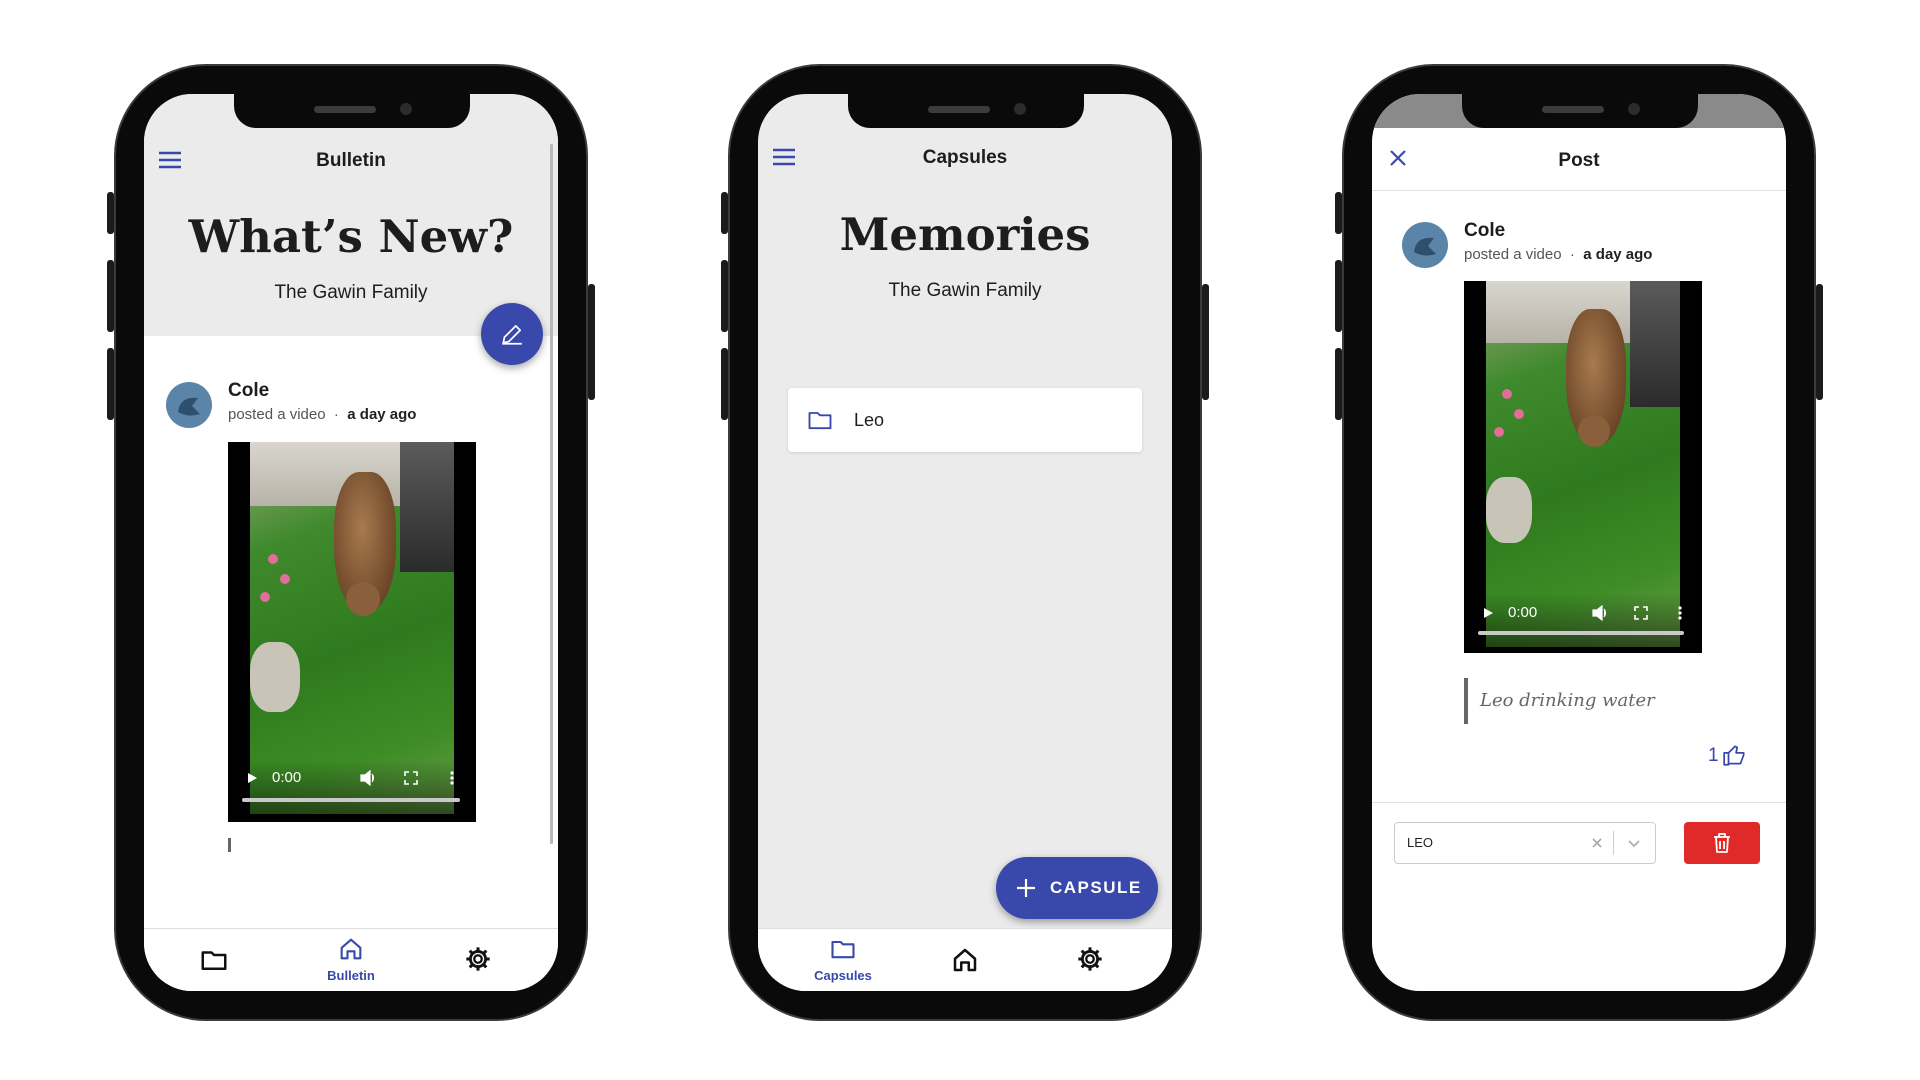  Describe the element at coordinates (1634, 843) in the screenshot. I see `chevron-down-icon` at that location.